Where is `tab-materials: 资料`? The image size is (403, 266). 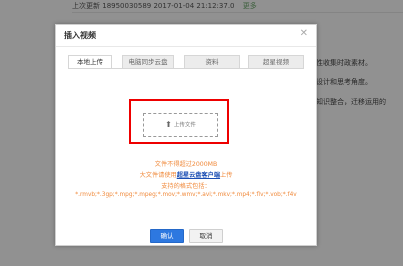
tab-materials: 资料 is located at coordinates (212, 62).